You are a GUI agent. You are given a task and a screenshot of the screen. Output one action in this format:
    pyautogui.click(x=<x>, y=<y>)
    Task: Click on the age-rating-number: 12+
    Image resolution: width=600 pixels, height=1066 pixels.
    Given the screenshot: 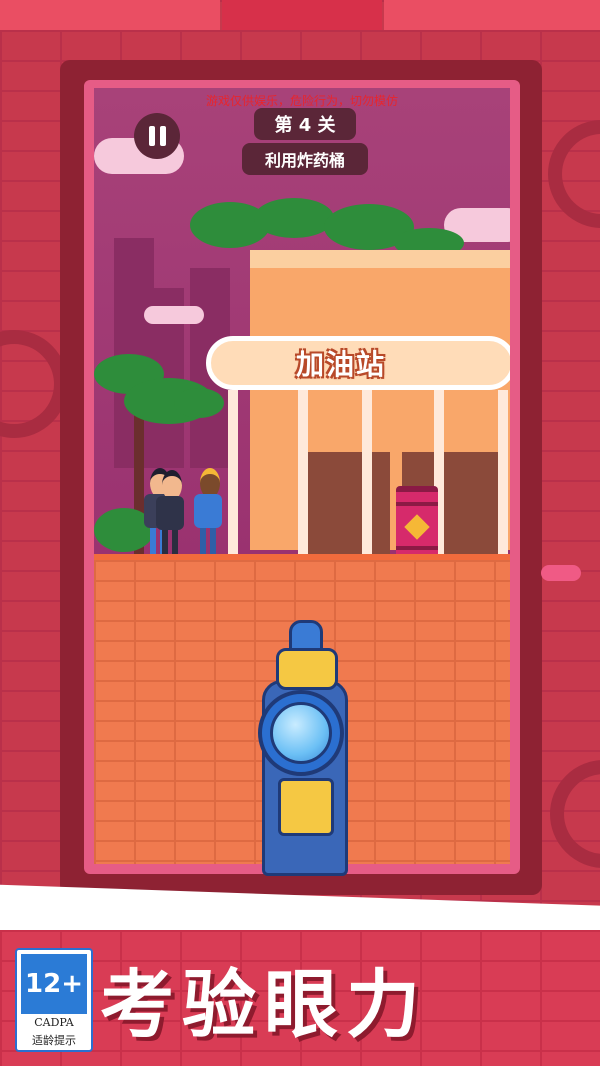 What is the action you would take?
    pyautogui.click(x=54, y=984)
    